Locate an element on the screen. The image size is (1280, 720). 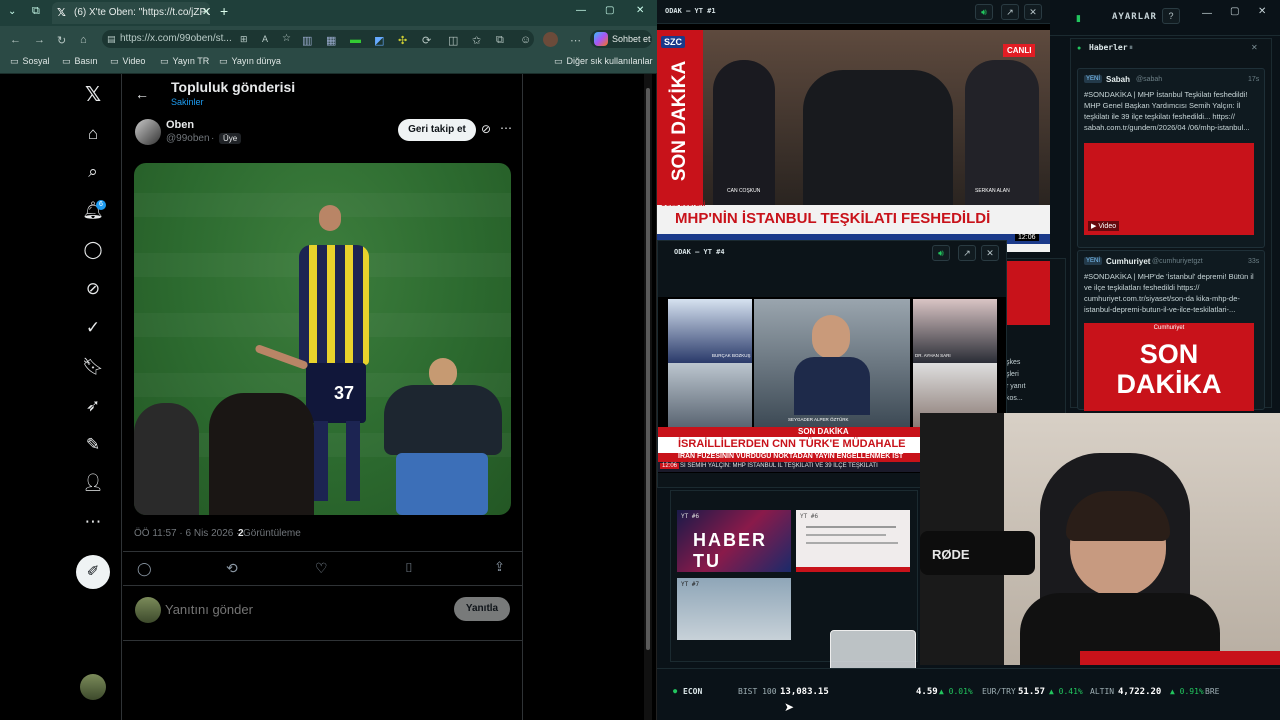
account-avatar is located at coordinates (93, 687).